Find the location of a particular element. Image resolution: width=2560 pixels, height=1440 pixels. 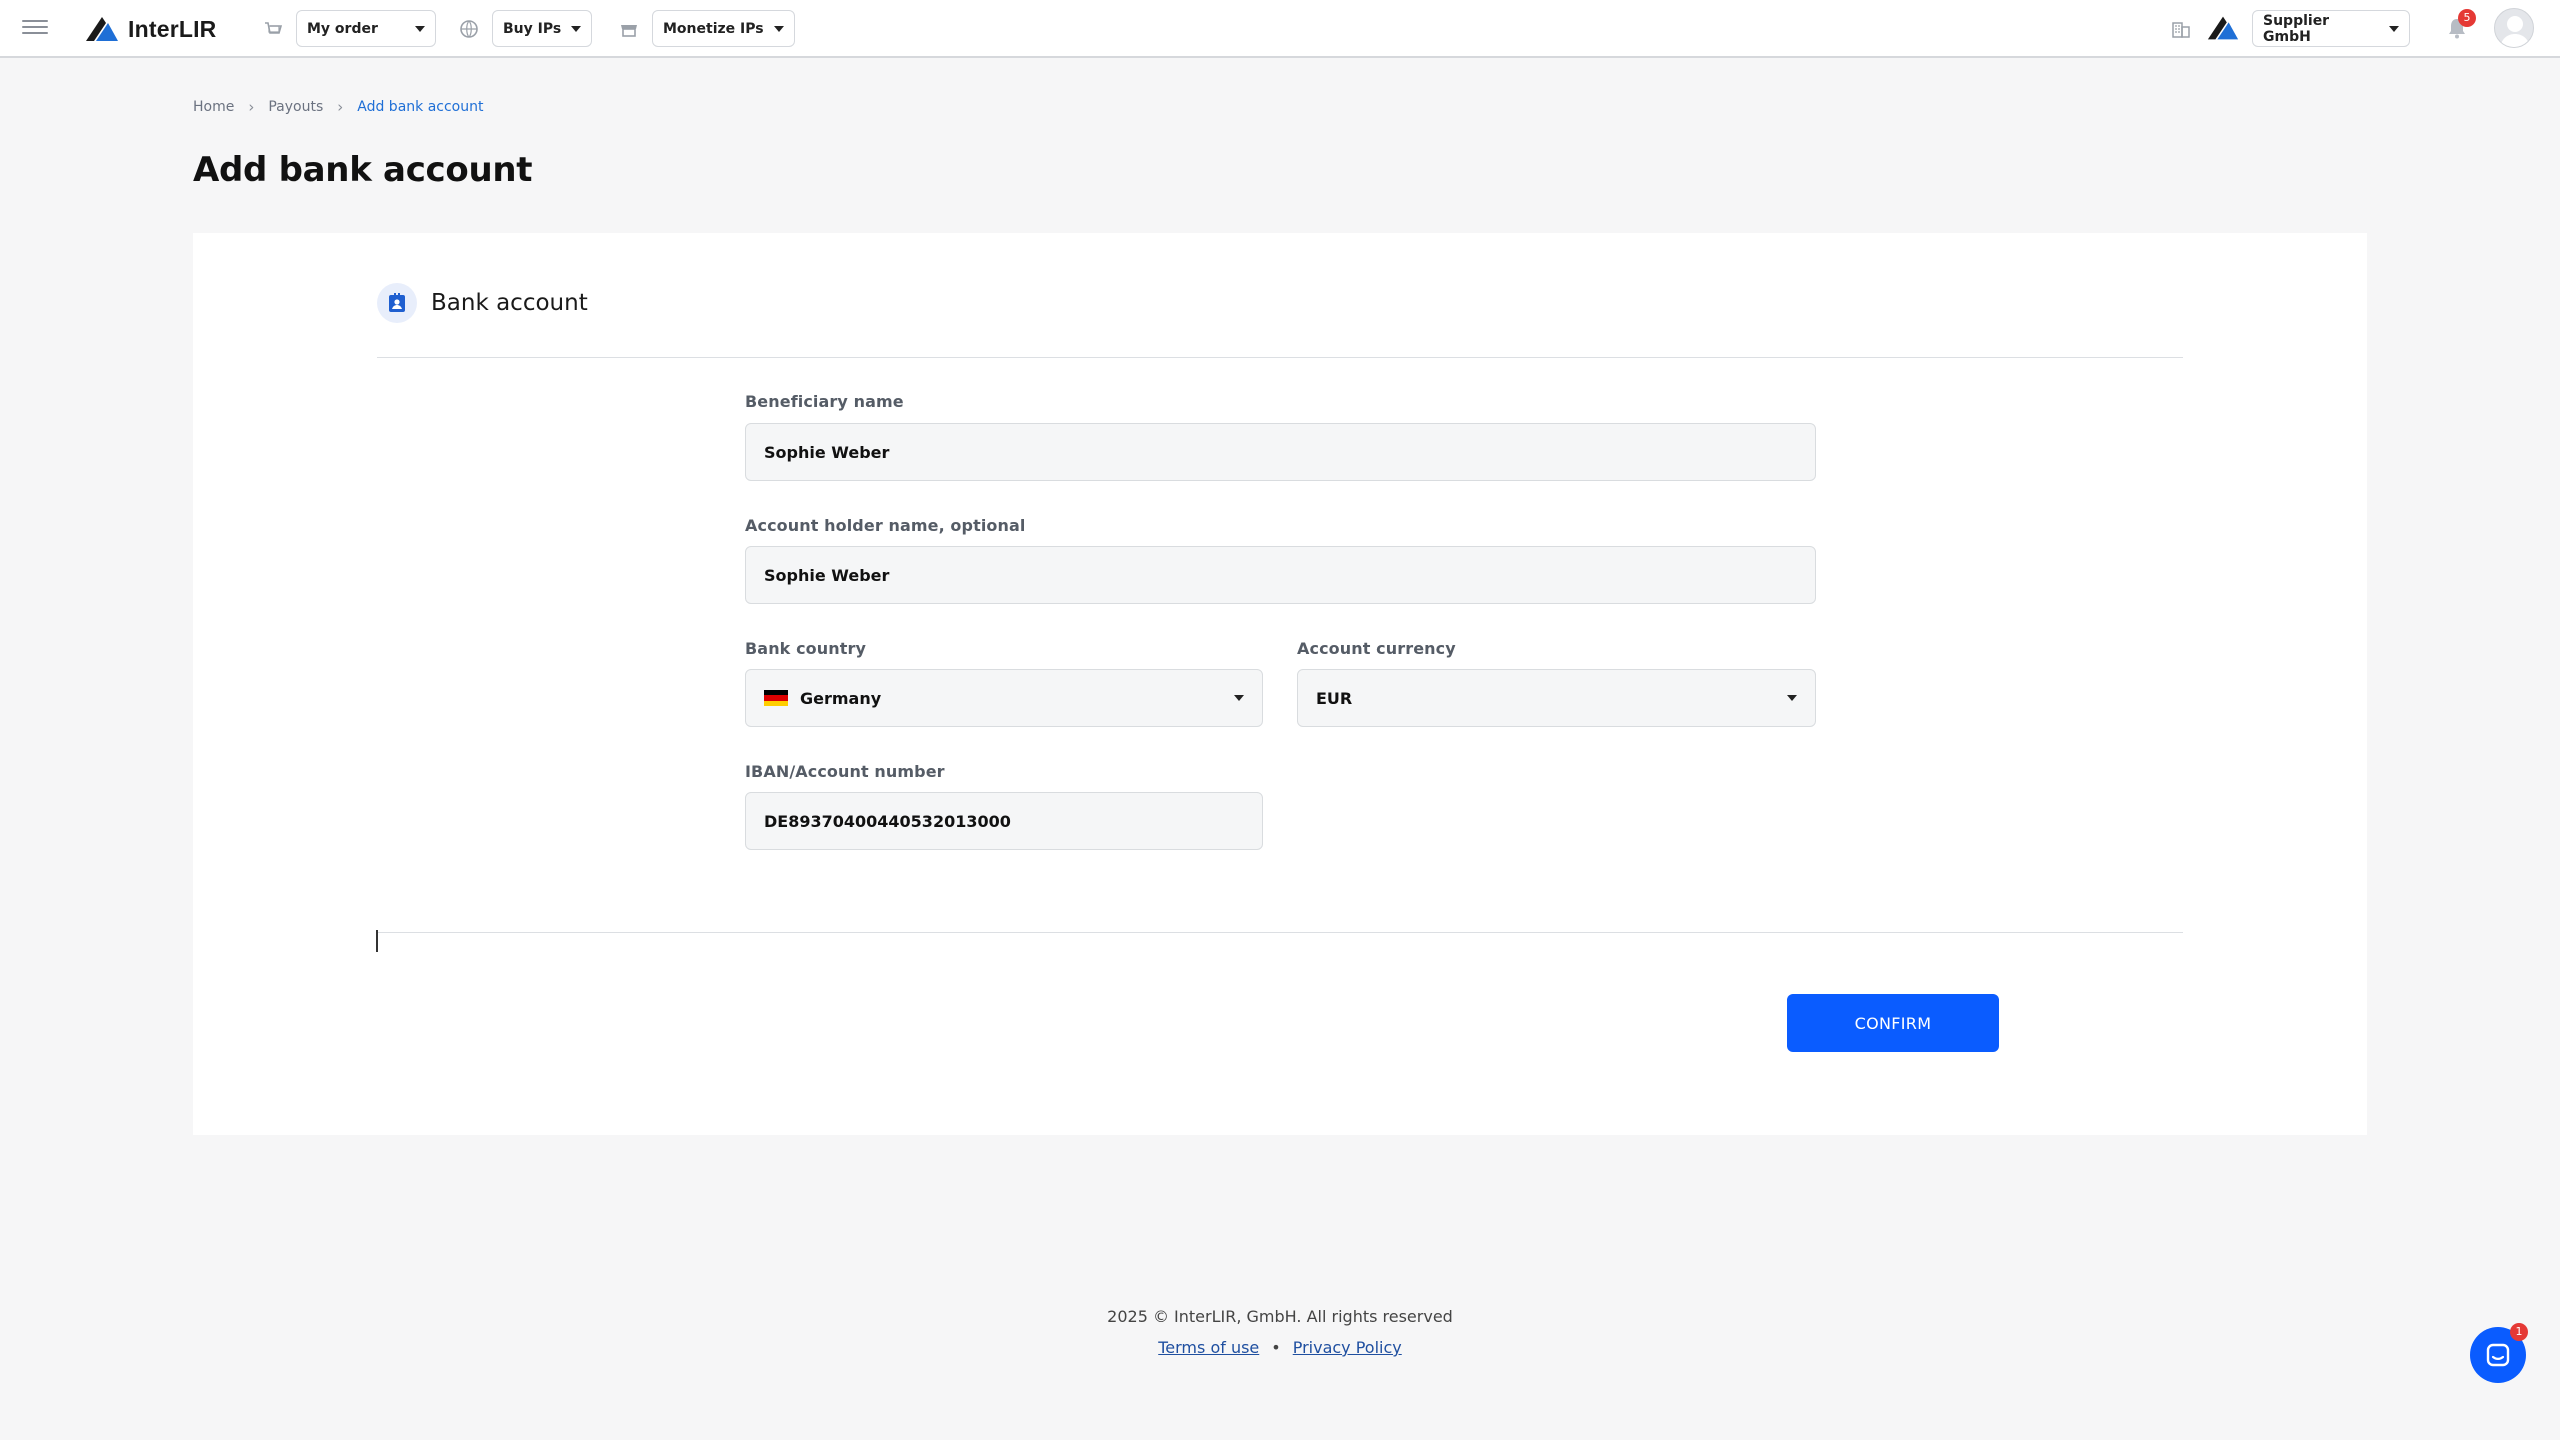

my-order-dropdown: My order is located at coordinates (366, 28).